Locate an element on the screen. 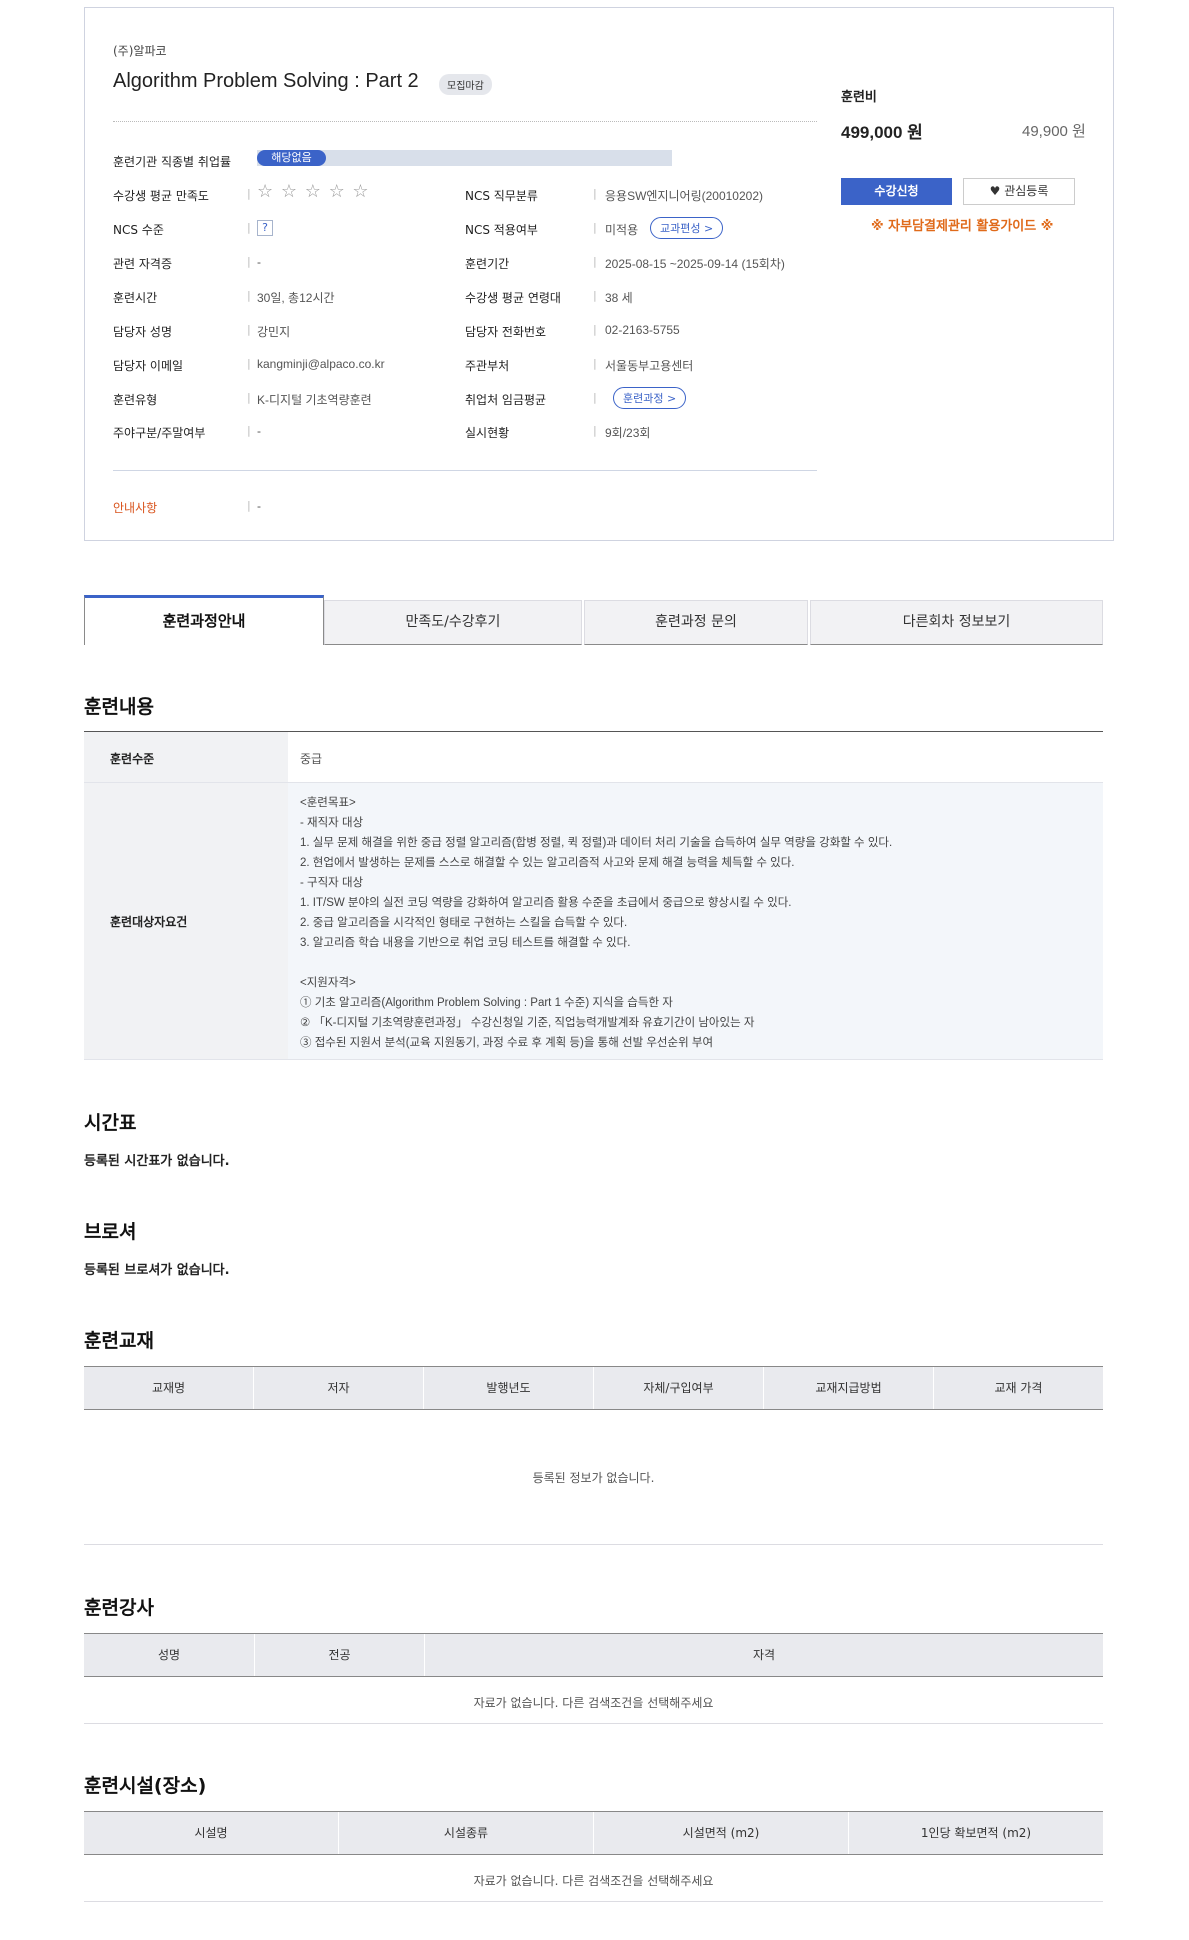 The image size is (1189, 1940). apply-button: 수강신청 is located at coordinates (896, 191).